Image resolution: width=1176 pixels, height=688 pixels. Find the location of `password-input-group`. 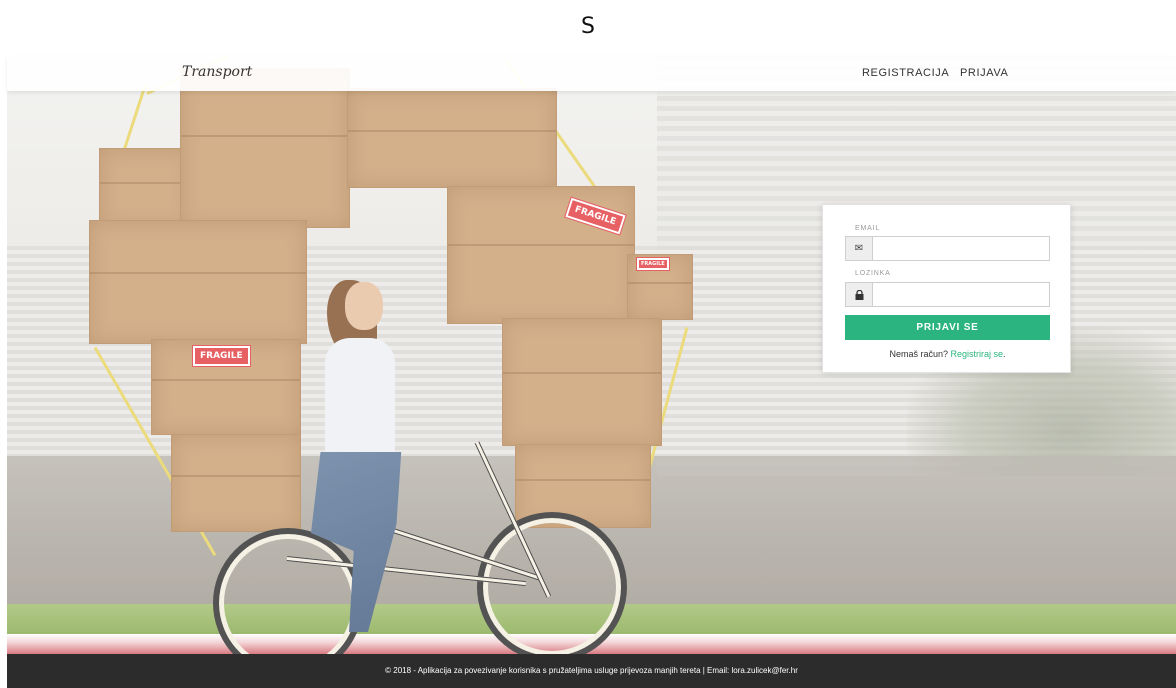

password-input-group is located at coordinates (947, 294).